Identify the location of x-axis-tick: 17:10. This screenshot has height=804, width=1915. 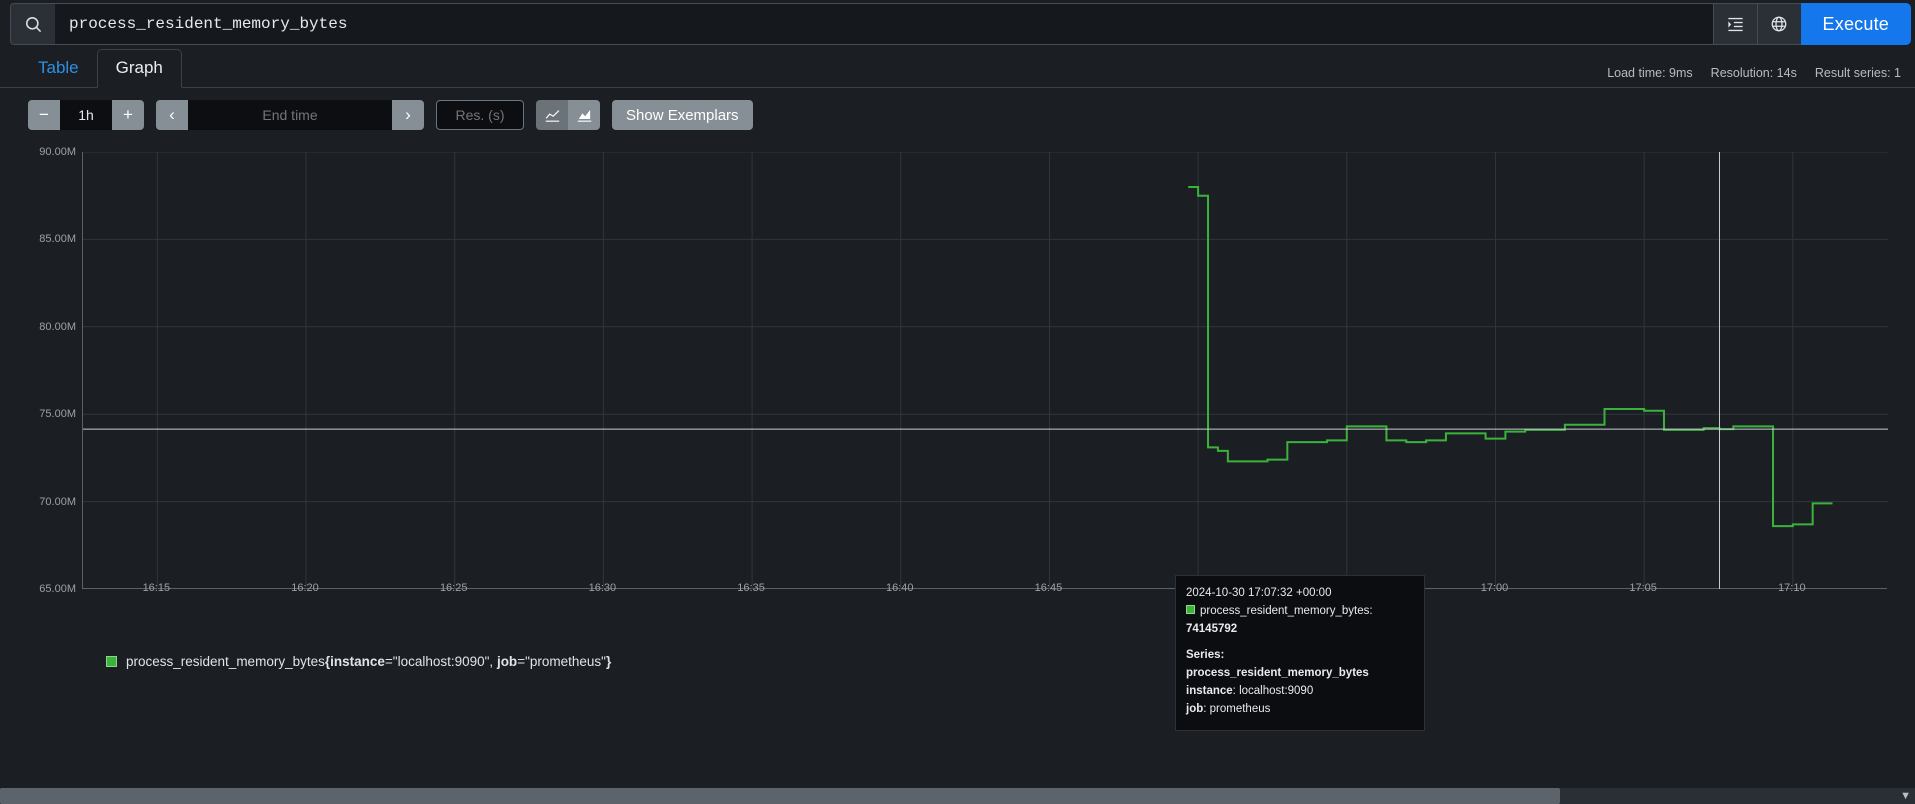
(1792, 588).